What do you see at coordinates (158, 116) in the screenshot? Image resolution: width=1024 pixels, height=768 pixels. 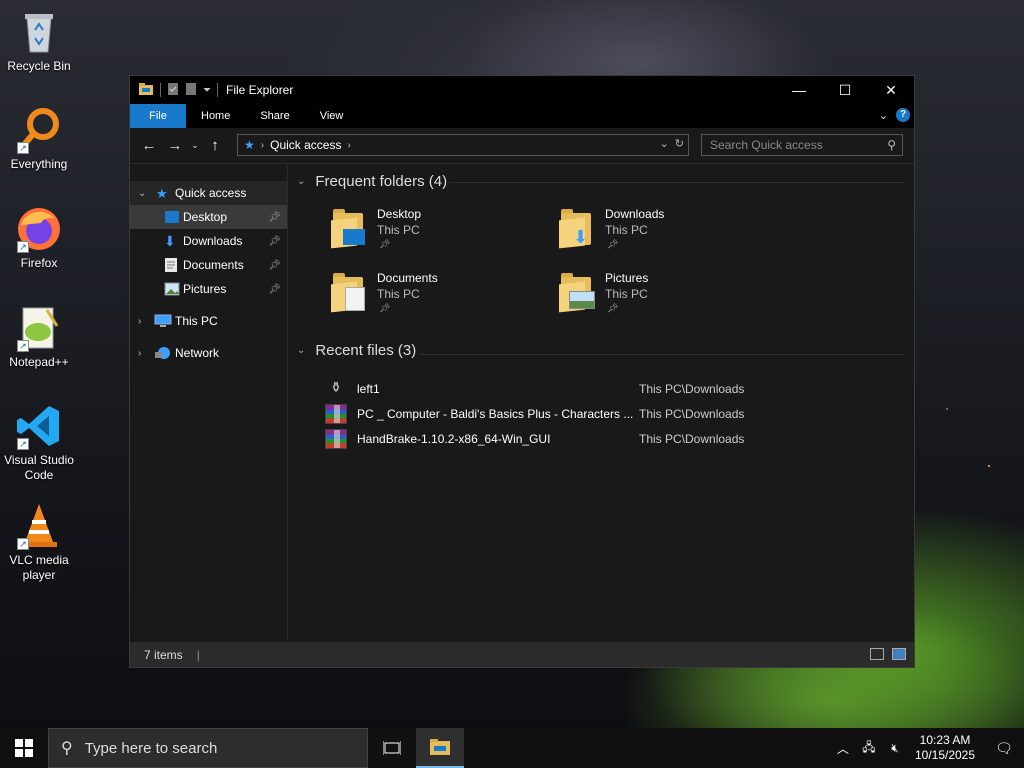 I see `tab-file: File` at bounding box center [158, 116].